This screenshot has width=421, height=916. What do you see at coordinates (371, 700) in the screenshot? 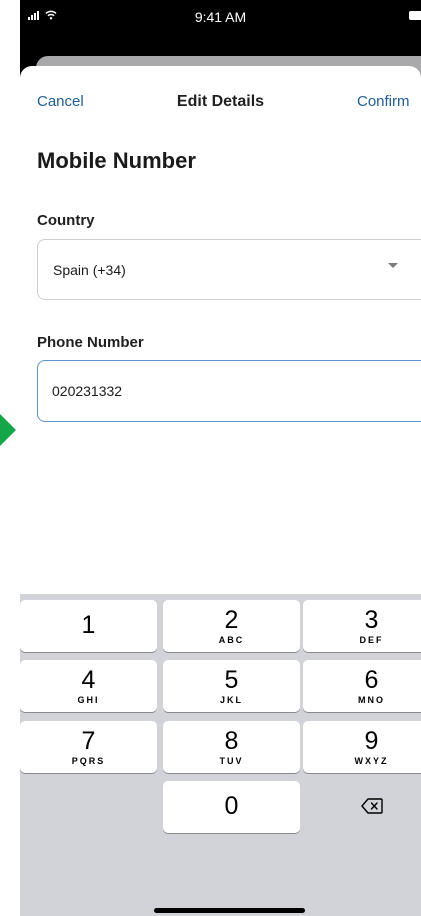
I see `key-letters: MNO` at bounding box center [371, 700].